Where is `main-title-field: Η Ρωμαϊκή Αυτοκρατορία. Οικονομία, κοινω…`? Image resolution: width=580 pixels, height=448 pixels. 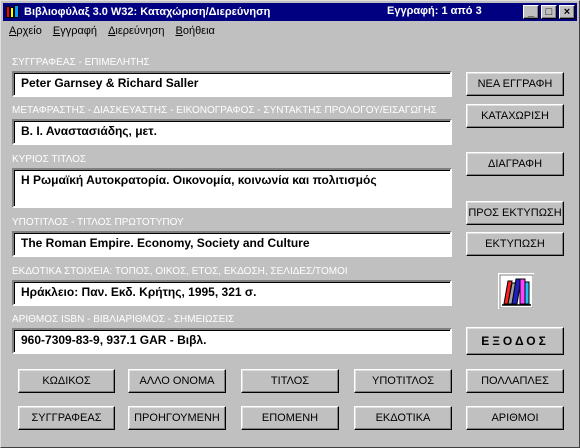 main-title-field: Η Ρωμαϊκή Αυτοκρατορία. Οικονομία, κοινω… is located at coordinates (232, 188).